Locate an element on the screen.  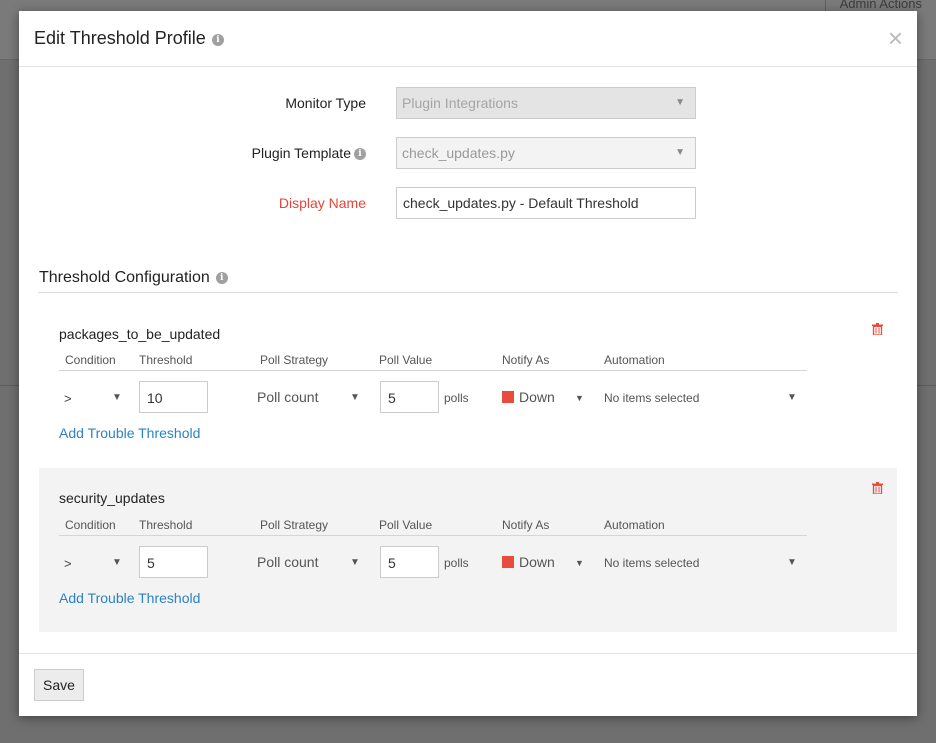
plugin-template-label: Plugin Template i is located at coordinates (309, 153).